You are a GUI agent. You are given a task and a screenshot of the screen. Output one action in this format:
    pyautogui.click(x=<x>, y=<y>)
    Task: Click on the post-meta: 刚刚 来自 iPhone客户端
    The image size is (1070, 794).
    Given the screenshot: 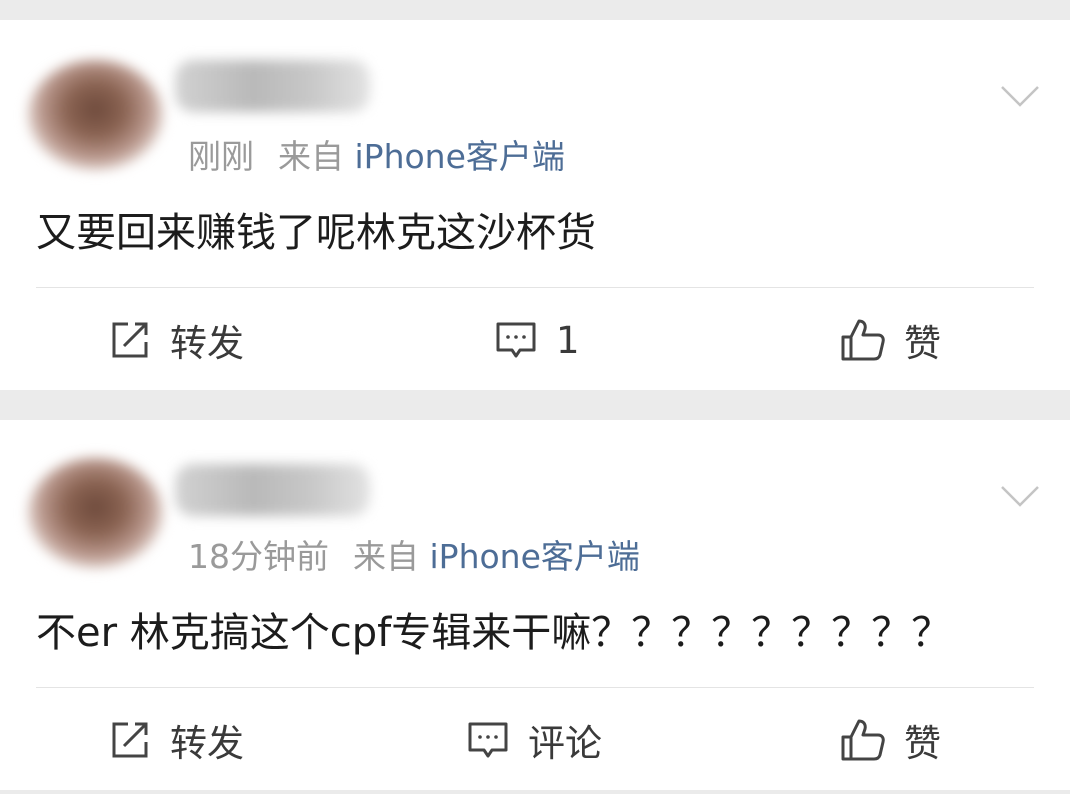 What is the action you would take?
    pyautogui.click(x=376, y=154)
    